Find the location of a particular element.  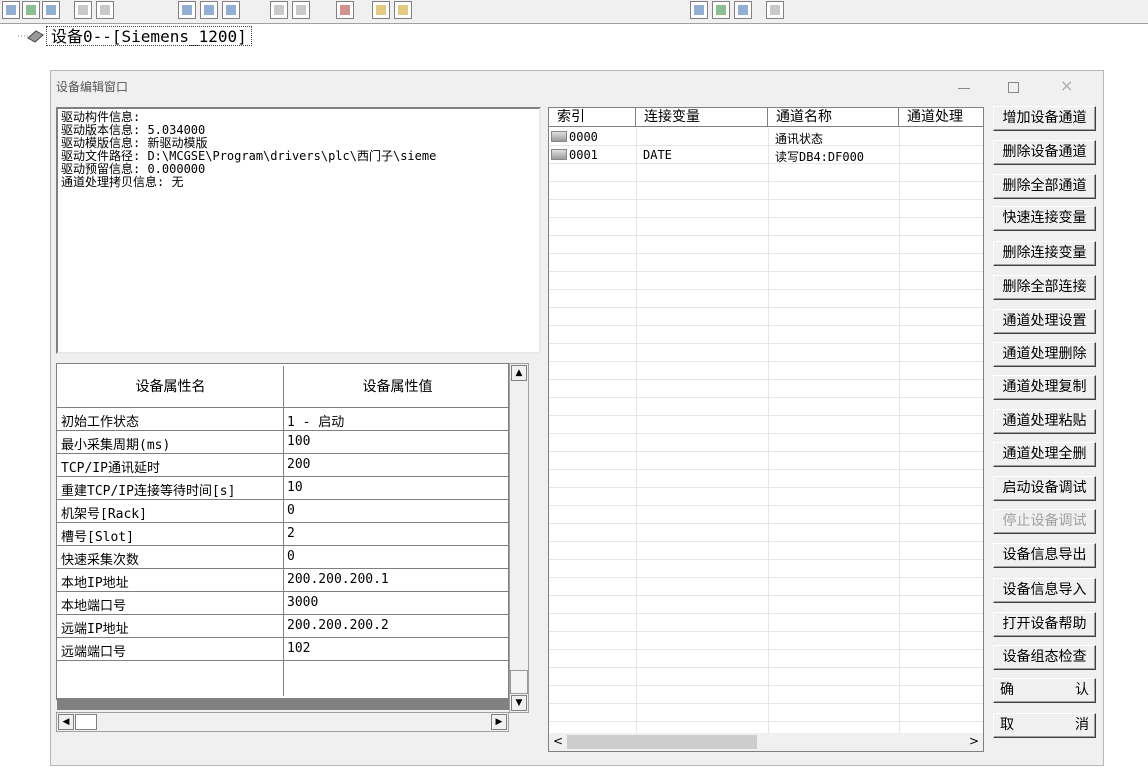

sort-icon is located at coordinates (743, 10).